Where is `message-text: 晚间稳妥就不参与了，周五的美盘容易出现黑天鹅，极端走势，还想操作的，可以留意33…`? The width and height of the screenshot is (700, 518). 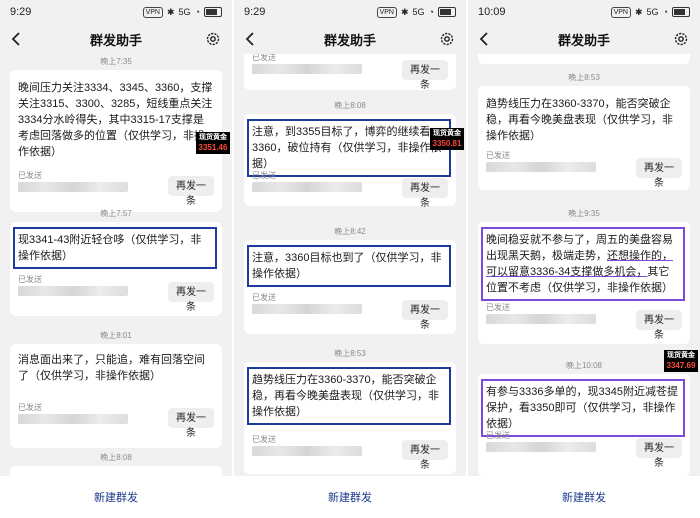 message-text: 晚间稳妥就不参与了，周五的美盘容易出现黑天鹅，极端走势，还想操作的，可以留意33… is located at coordinates (583, 264).